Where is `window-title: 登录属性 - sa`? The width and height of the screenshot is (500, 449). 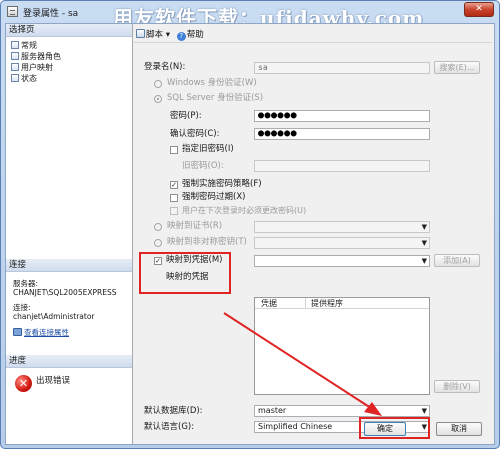
window-title: 登录属性 - sa is located at coordinates (51, 14).